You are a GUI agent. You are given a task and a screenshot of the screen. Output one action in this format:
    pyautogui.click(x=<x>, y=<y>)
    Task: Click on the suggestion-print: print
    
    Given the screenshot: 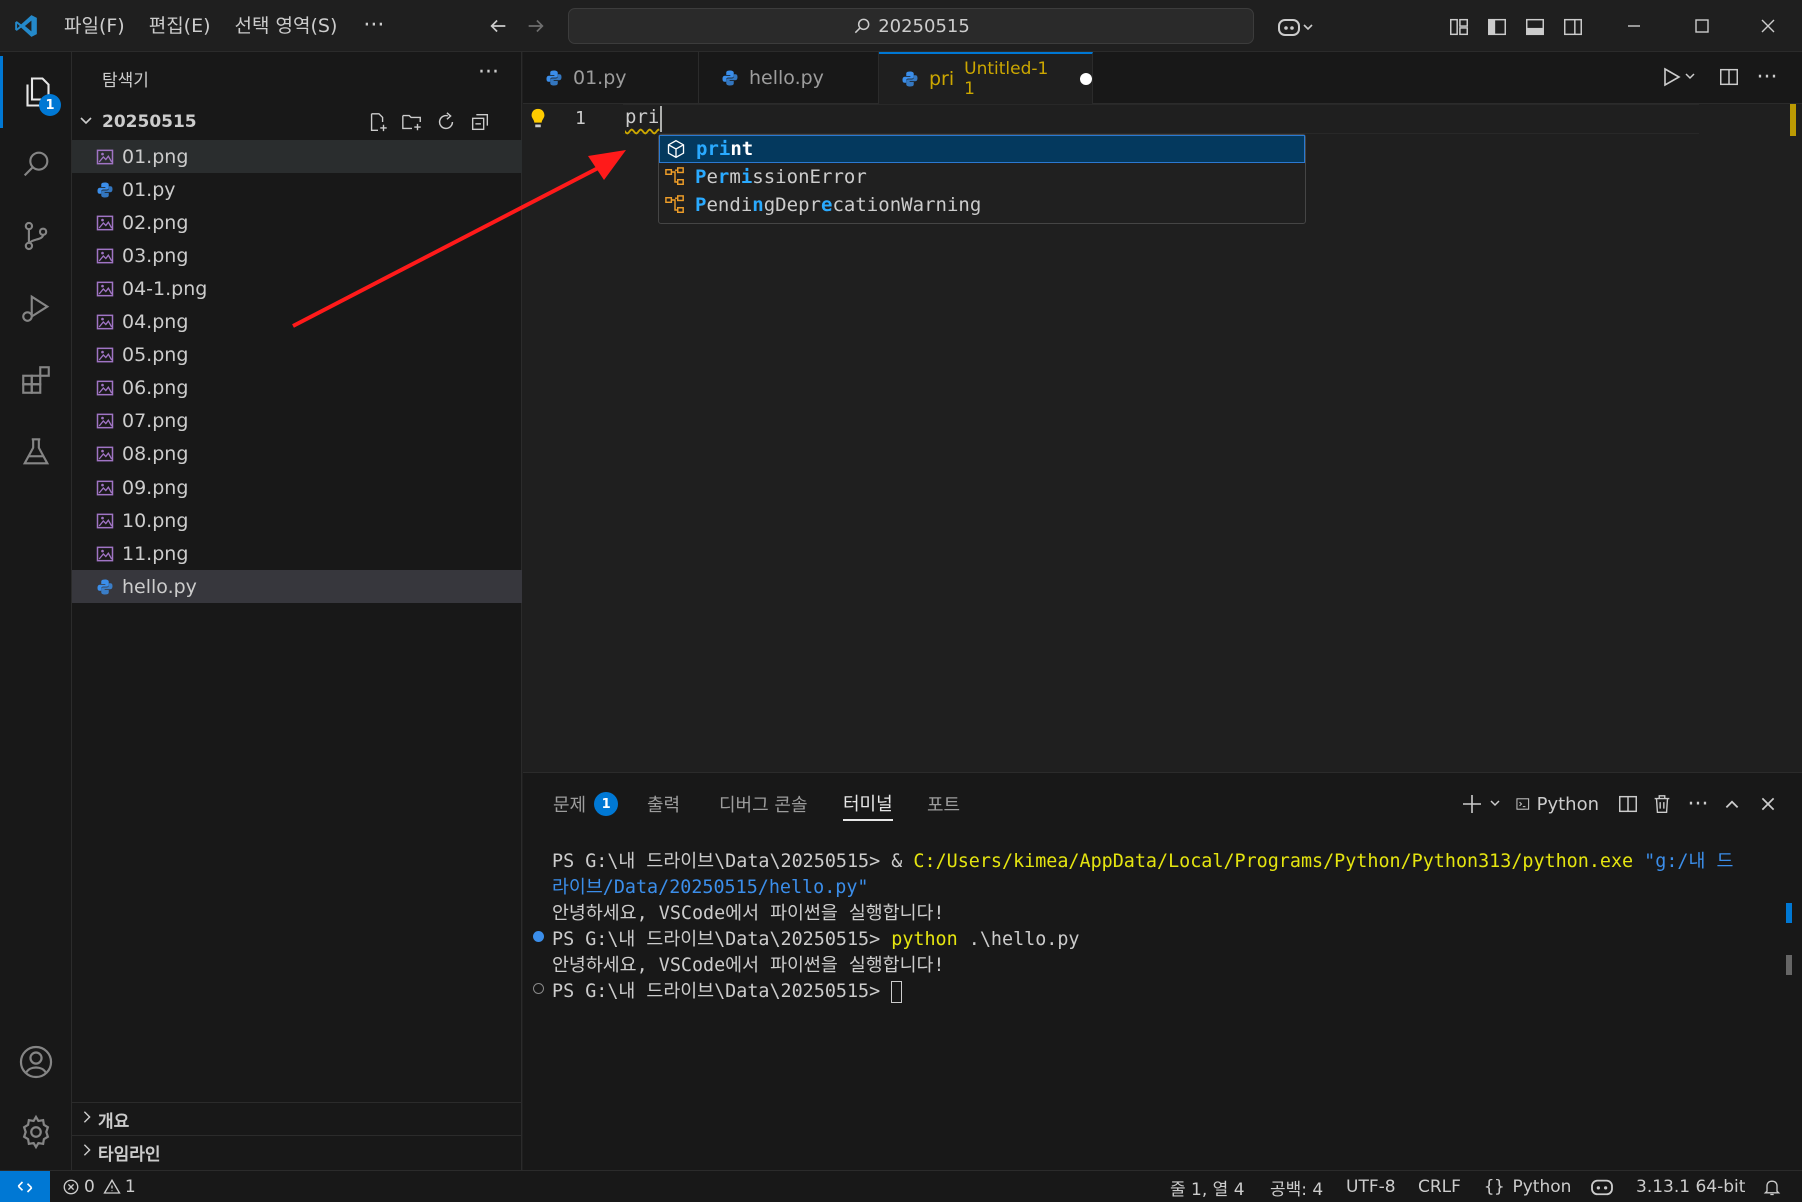 What is the action you would take?
    pyautogui.click(x=982, y=149)
    